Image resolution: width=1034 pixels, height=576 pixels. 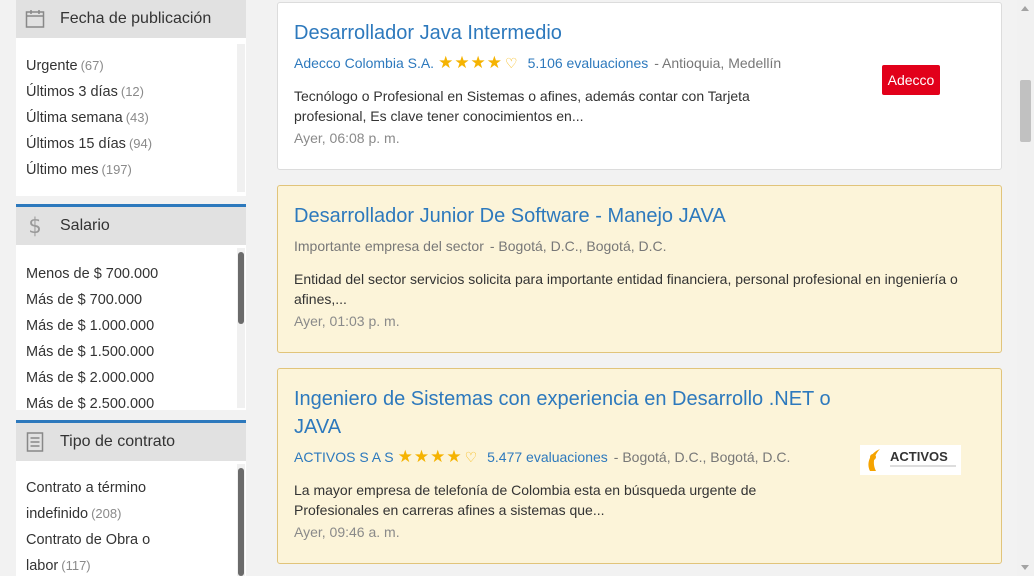 What do you see at coordinates (131, 300) in the screenshot?
I see `filter-option: Más de $ 700.000` at bounding box center [131, 300].